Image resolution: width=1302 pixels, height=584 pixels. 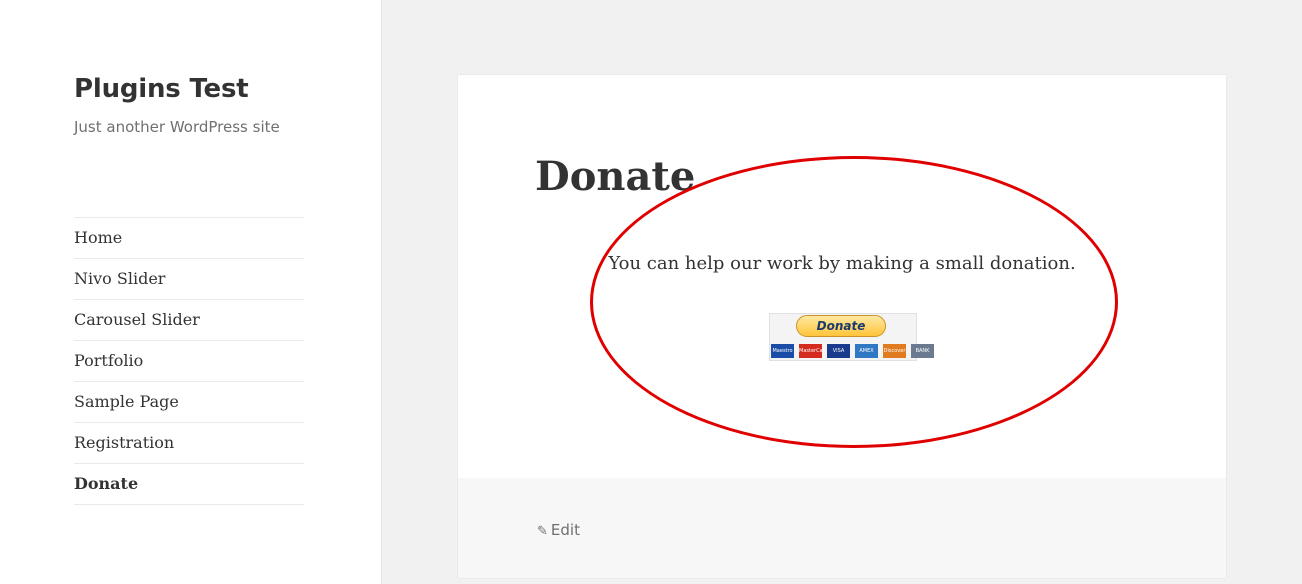 What do you see at coordinates (810, 351) in the screenshot?
I see `mastercard-card-icon: MasterCard` at bounding box center [810, 351].